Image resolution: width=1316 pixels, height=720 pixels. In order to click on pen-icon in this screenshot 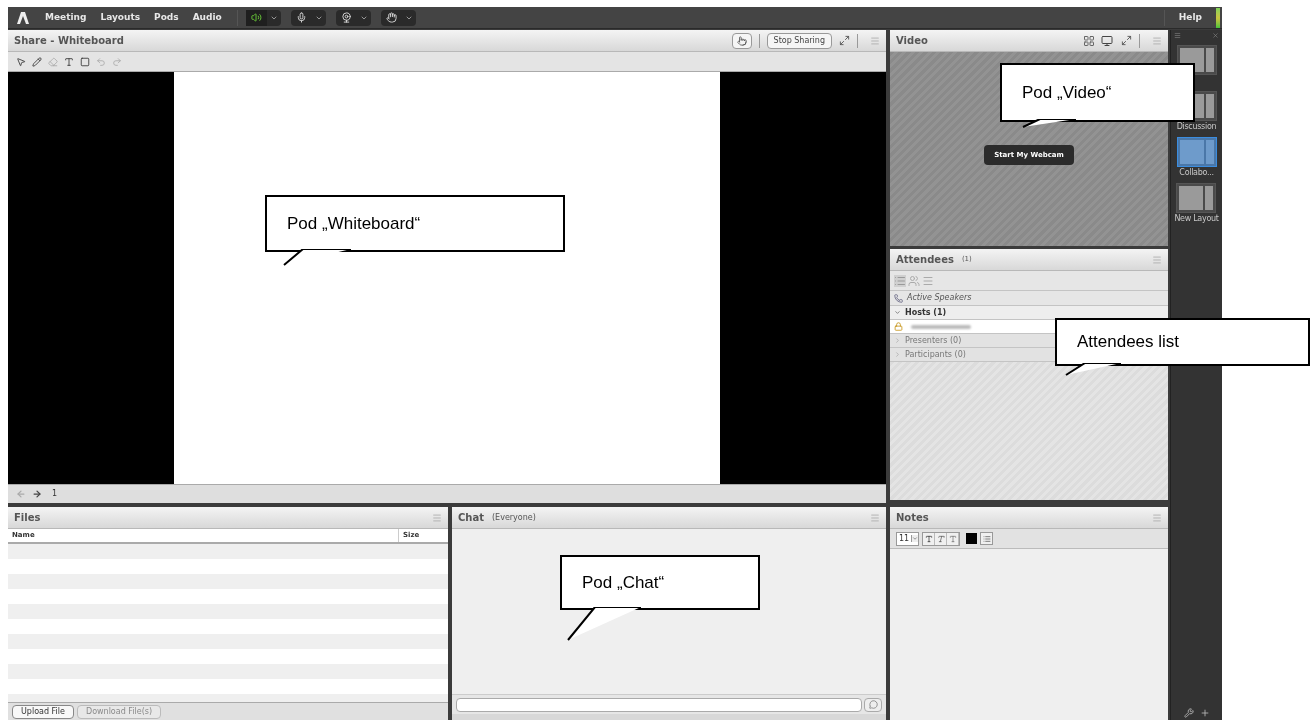, I will do `click(37, 61)`.